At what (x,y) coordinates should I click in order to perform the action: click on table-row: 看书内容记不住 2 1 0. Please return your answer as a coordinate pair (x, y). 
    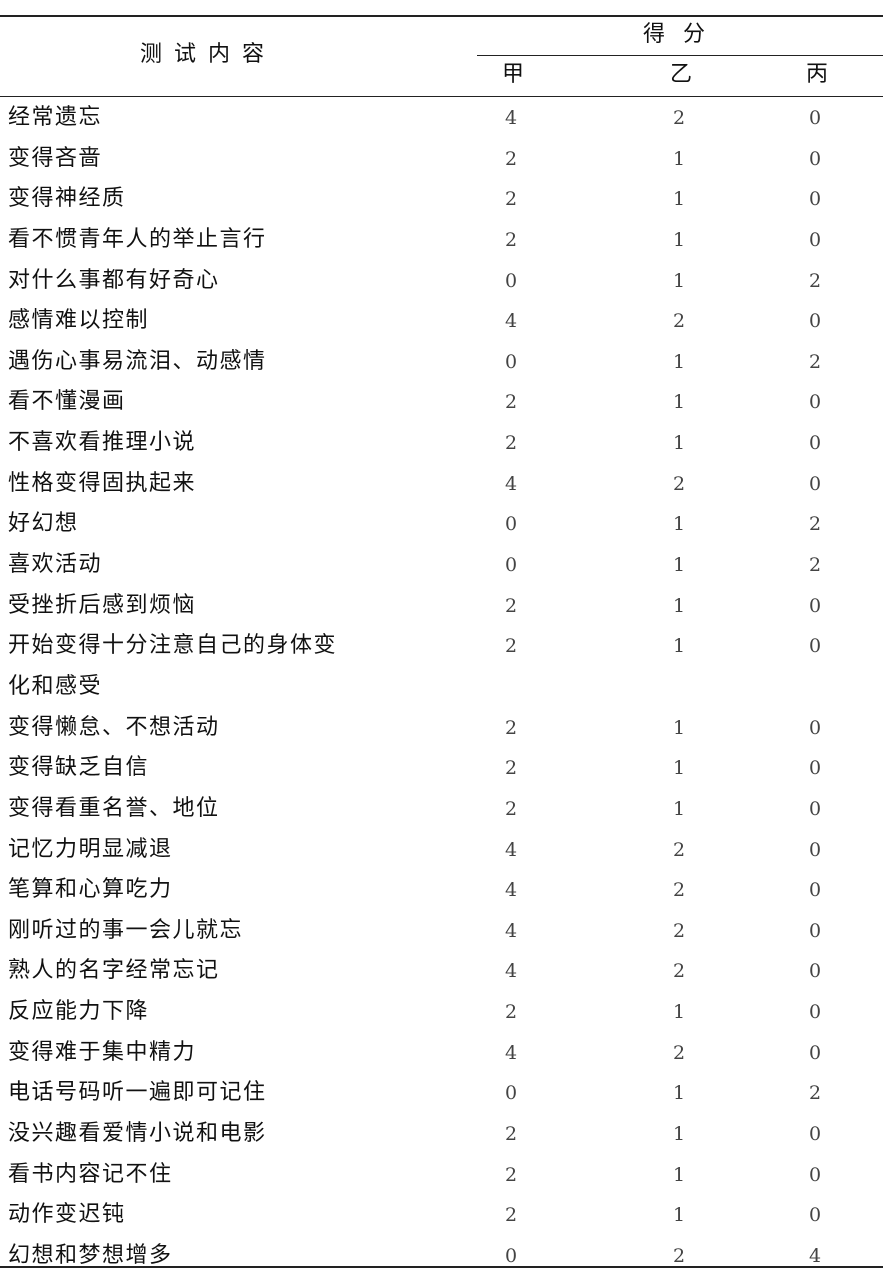
    Looking at the image, I should click on (441, 1175).